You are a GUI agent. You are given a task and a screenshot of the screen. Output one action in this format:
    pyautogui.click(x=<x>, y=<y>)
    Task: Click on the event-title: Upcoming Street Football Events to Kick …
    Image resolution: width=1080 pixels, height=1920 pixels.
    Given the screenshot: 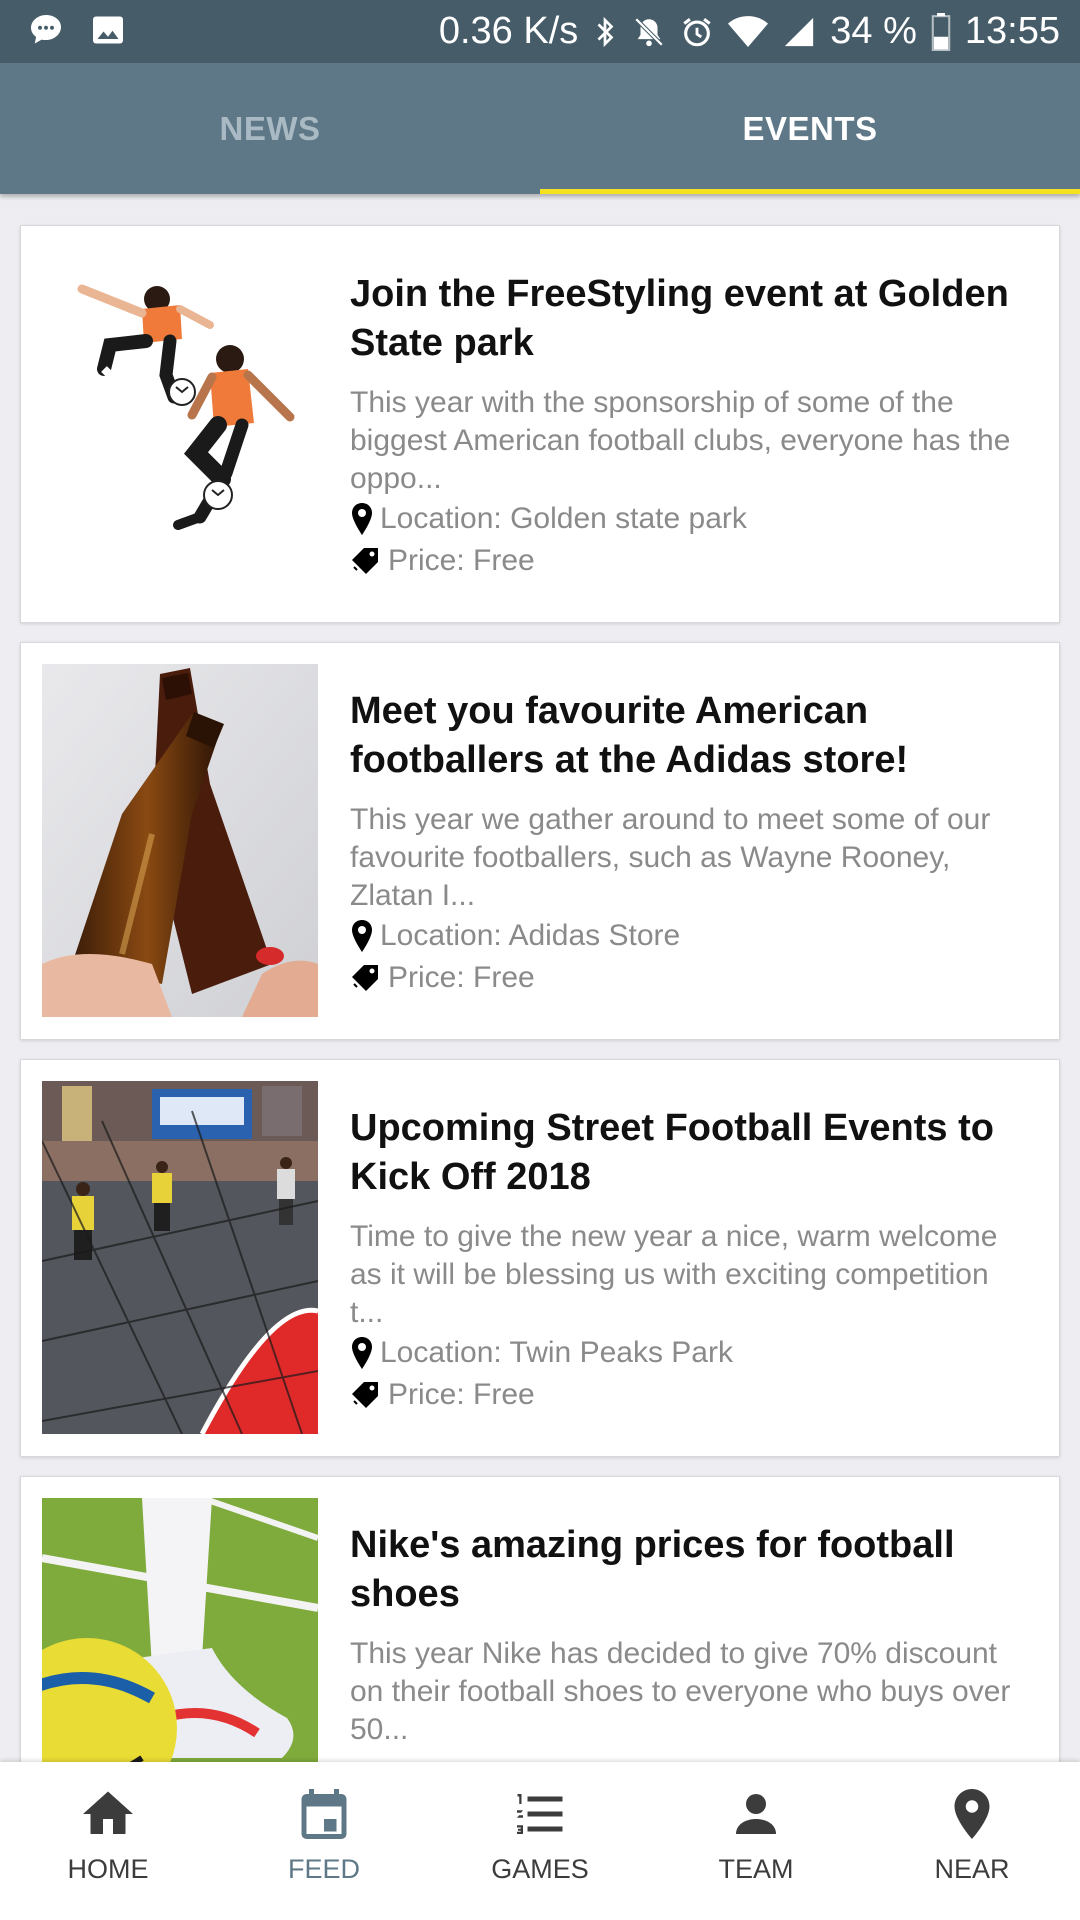 What is the action you would take?
    pyautogui.click(x=672, y=1152)
    